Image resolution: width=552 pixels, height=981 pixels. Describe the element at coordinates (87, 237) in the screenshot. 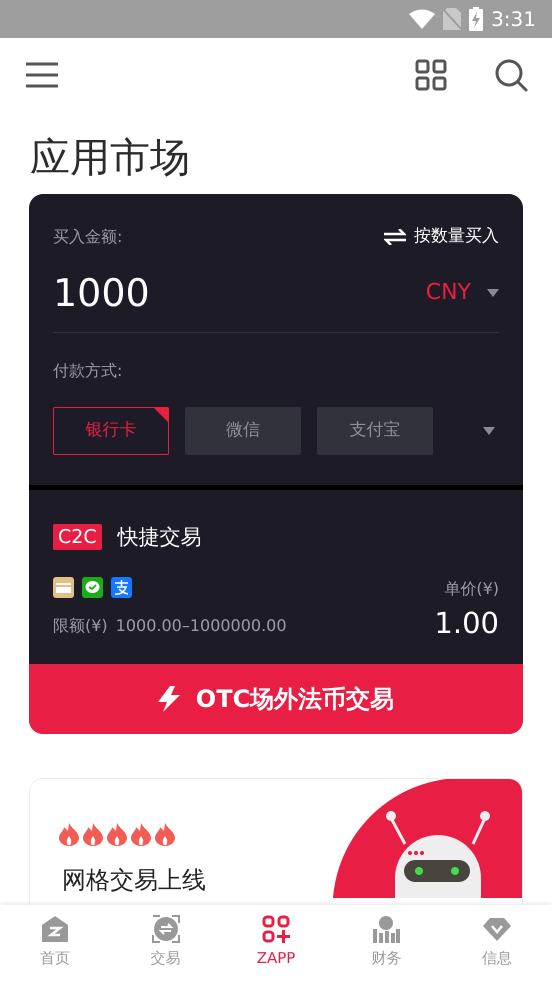

I see `amount-label: 买入金额:` at that location.